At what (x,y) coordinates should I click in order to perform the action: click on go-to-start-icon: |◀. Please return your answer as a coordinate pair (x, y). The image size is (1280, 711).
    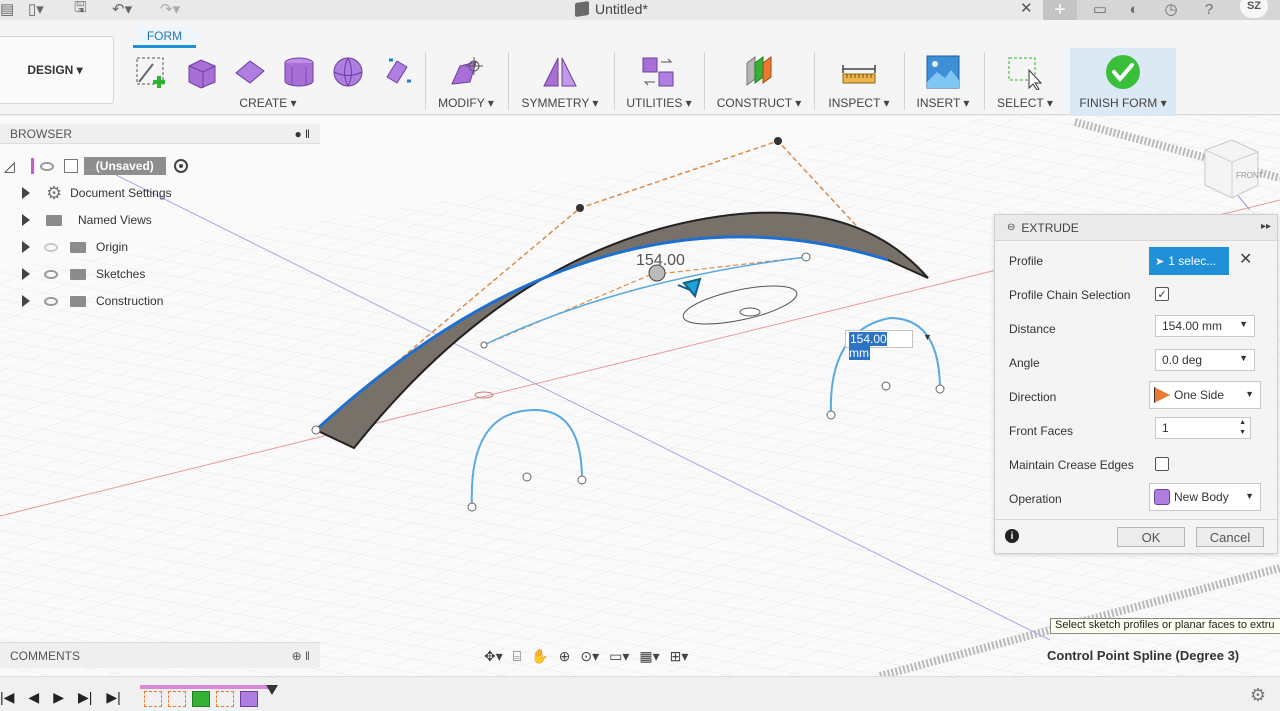
    Looking at the image, I should click on (7, 697).